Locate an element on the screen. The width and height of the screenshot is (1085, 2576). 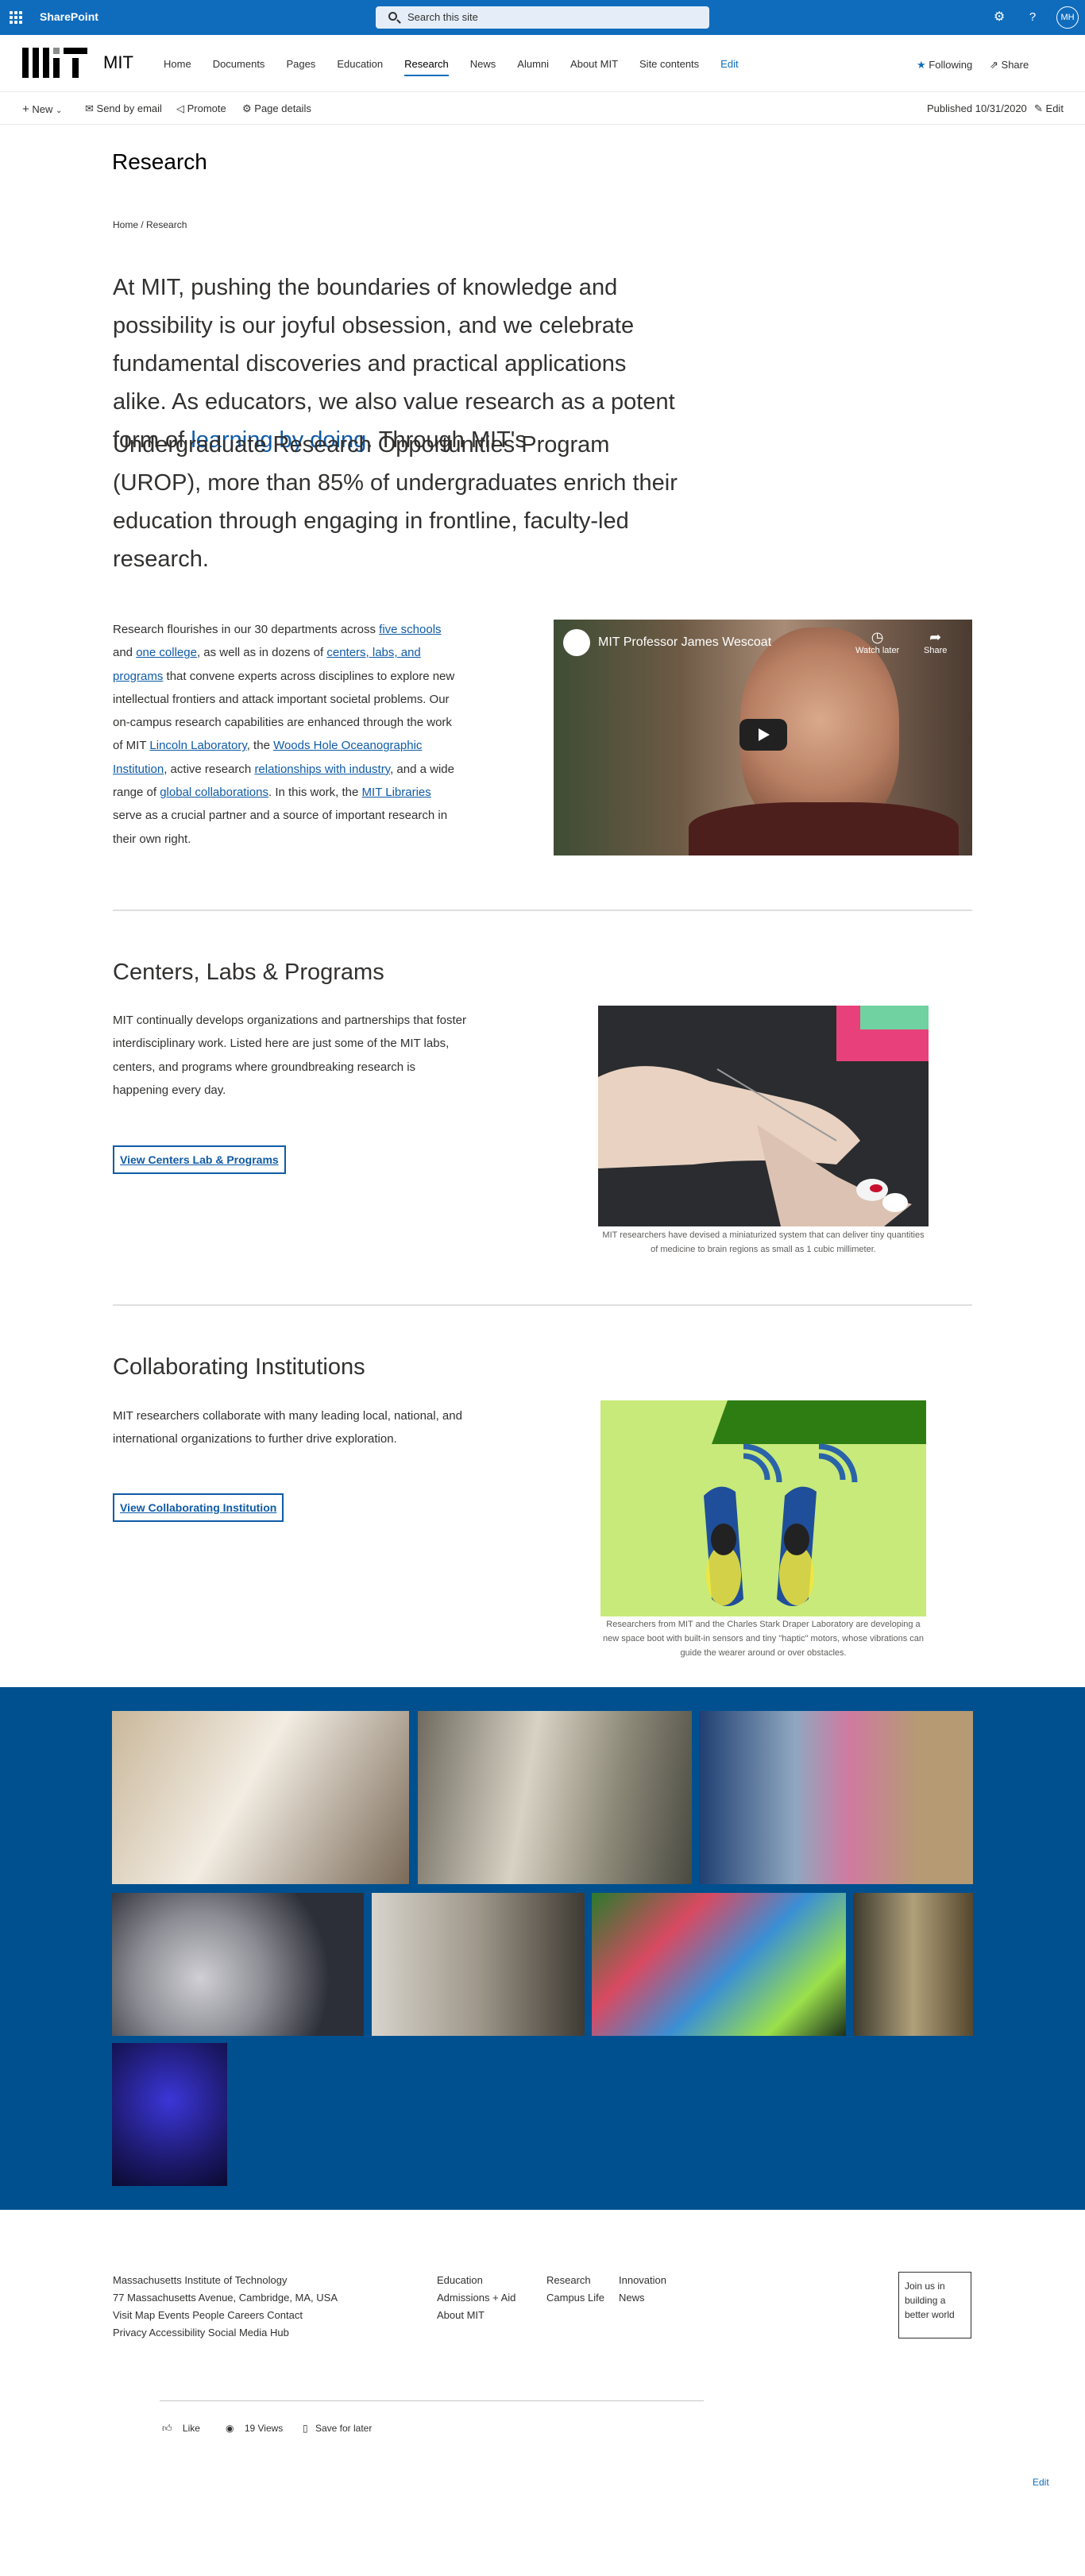
channel-logo-icon is located at coordinates (576, 642).